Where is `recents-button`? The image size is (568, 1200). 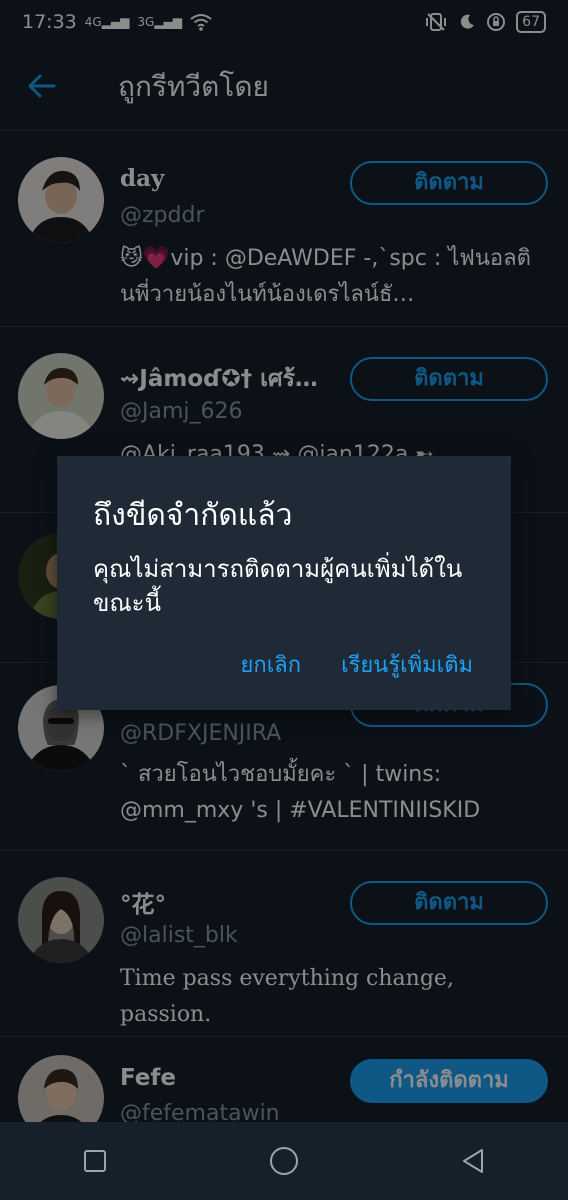 recents-button is located at coordinates (95, 1161).